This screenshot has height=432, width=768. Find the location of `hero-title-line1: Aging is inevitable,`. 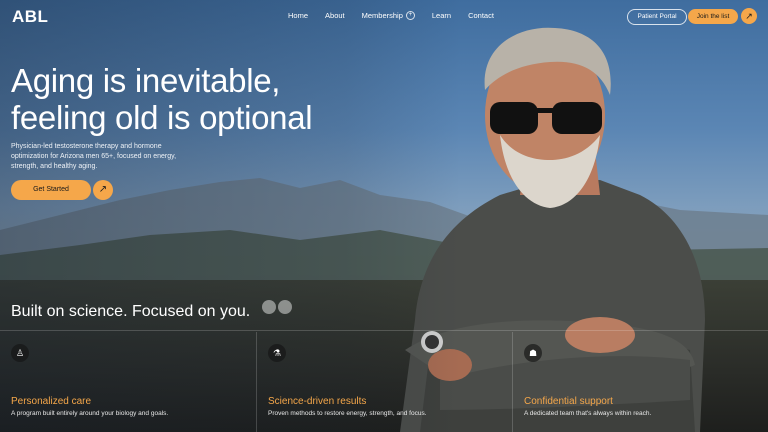

hero-title-line1: Aging is inevitable, is located at coordinates (146, 80).